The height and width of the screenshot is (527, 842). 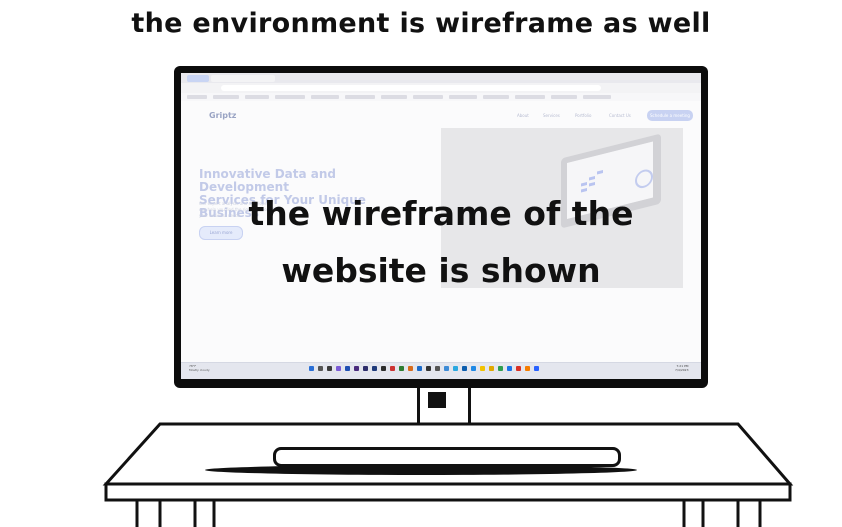 I want to click on table-top-edge, so click(x=448, y=492).